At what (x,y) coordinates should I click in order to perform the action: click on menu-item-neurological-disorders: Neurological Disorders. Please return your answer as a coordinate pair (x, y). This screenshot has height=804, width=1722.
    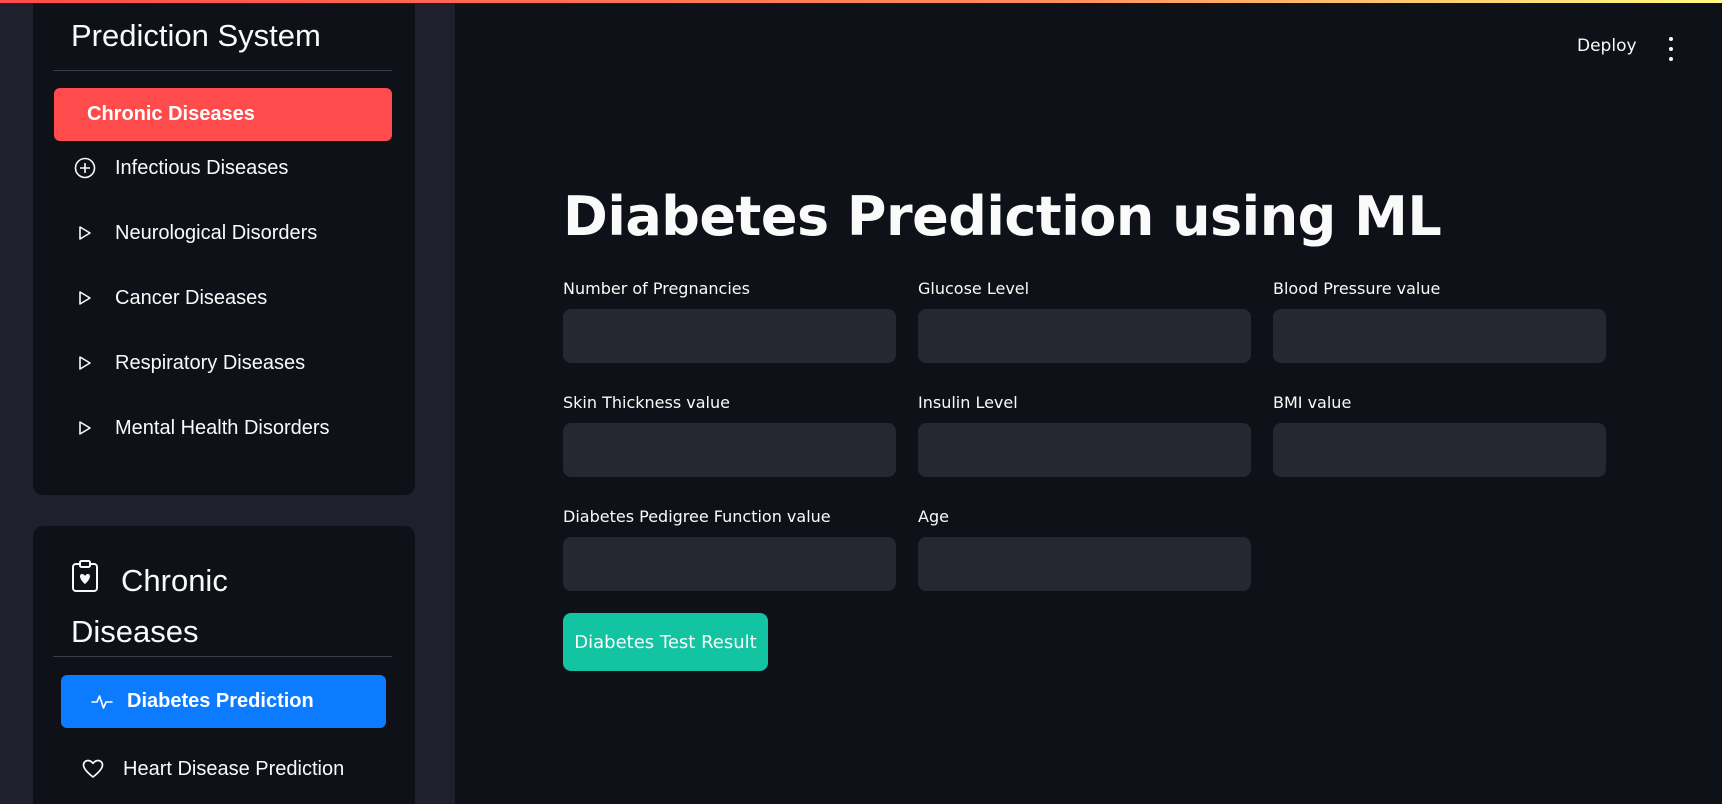
    Looking at the image, I should click on (195, 233).